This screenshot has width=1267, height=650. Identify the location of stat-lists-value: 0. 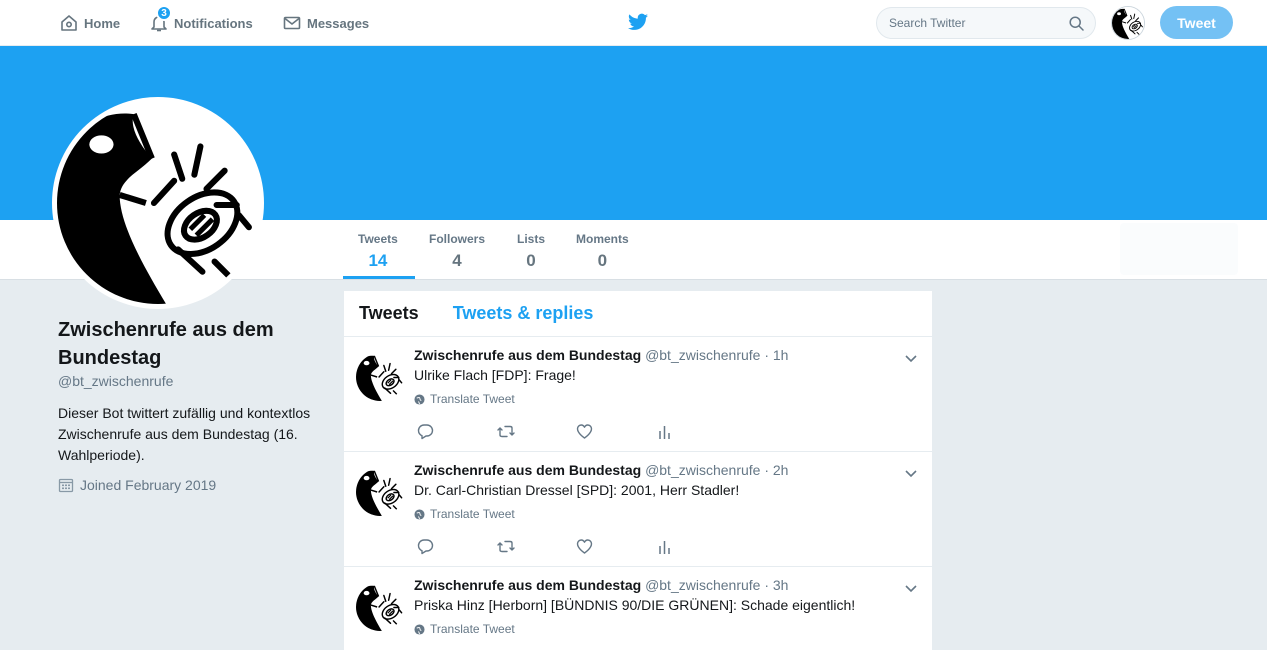
(531, 260).